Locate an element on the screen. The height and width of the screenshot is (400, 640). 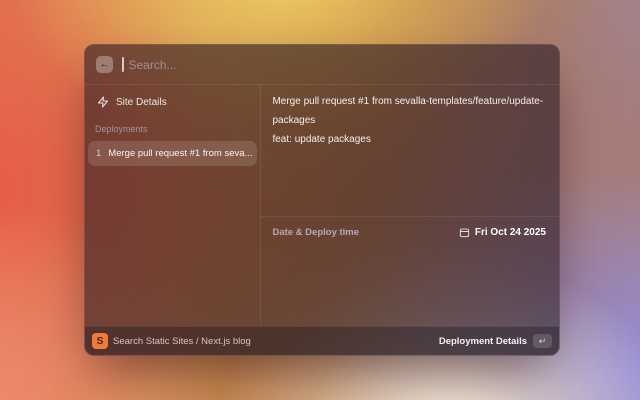
search-header: ← is located at coordinates (322, 65).